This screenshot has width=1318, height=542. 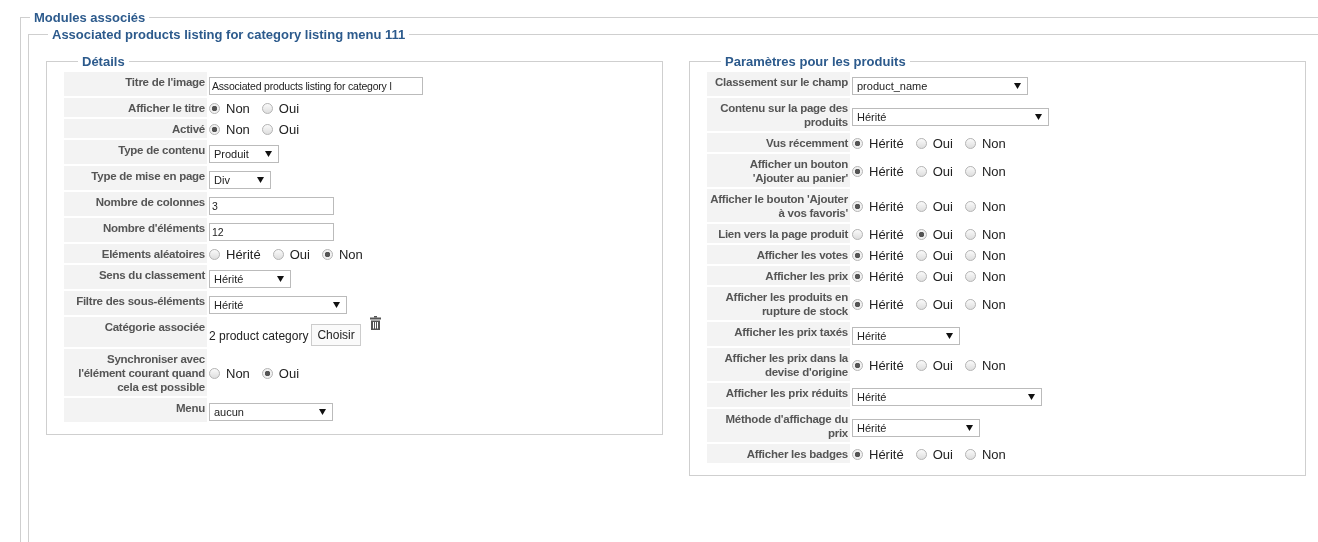 I want to click on field-label: Sens du classement, so click(x=135, y=277).